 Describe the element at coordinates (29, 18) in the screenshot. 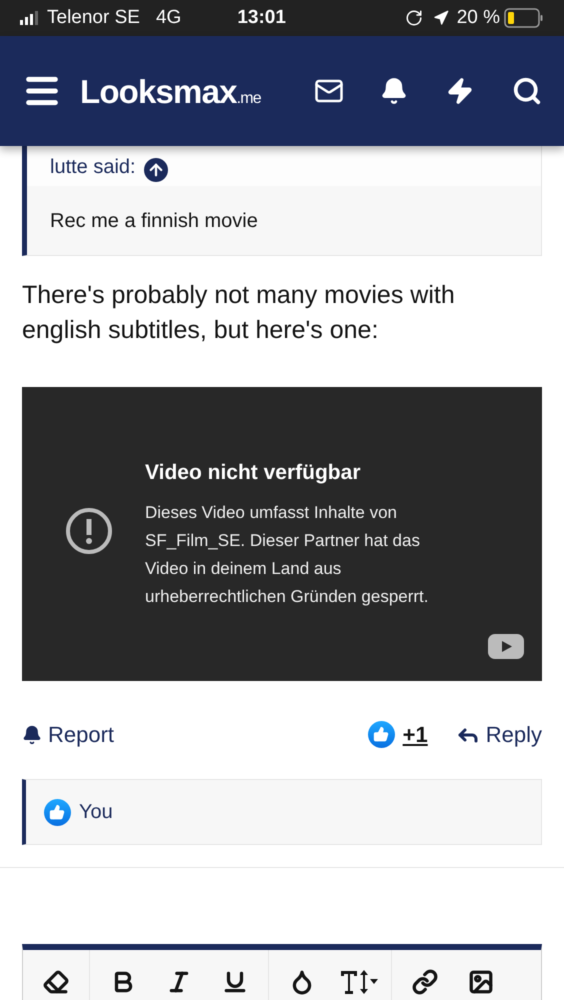

I see `signal-icon` at that location.